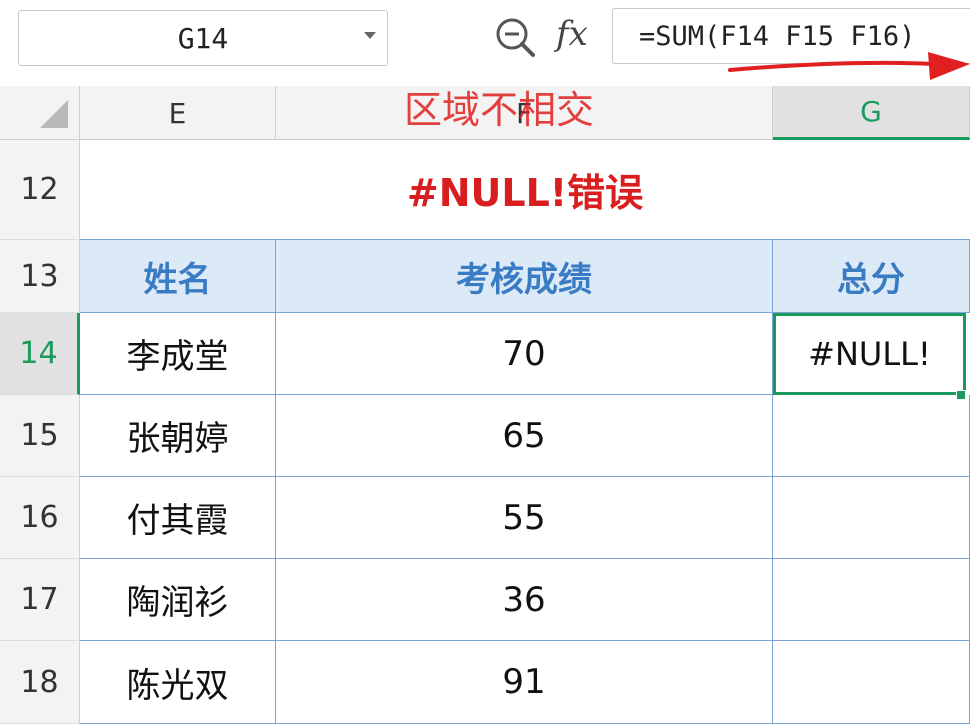 Image resolution: width=970 pixels, height=724 pixels. I want to click on header-name: 姓名, so click(178, 276).